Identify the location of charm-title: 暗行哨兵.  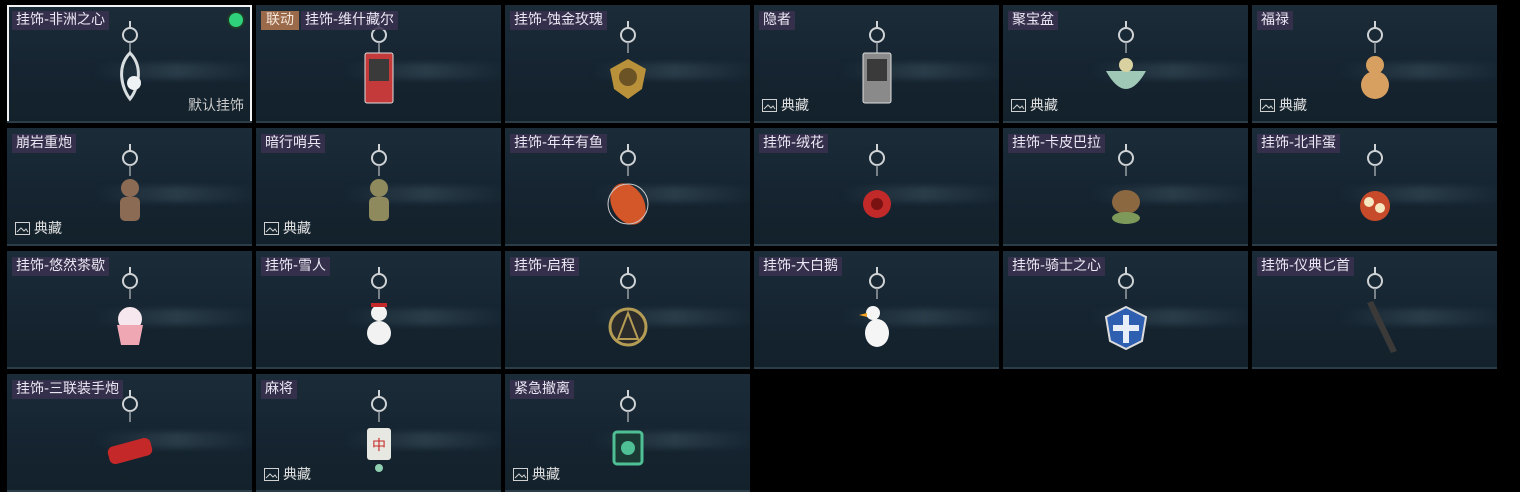
(293, 143).